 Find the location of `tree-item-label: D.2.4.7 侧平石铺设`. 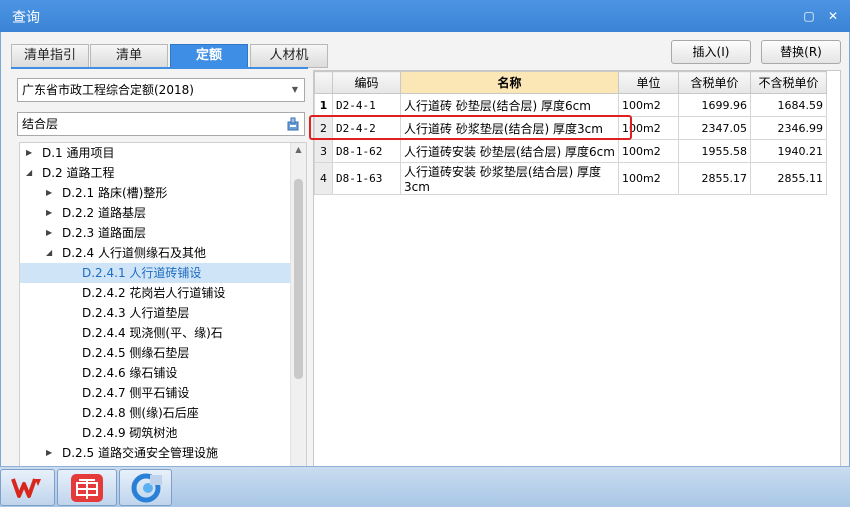

tree-item-label: D.2.4.7 侧平石铺设 is located at coordinates (136, 393).